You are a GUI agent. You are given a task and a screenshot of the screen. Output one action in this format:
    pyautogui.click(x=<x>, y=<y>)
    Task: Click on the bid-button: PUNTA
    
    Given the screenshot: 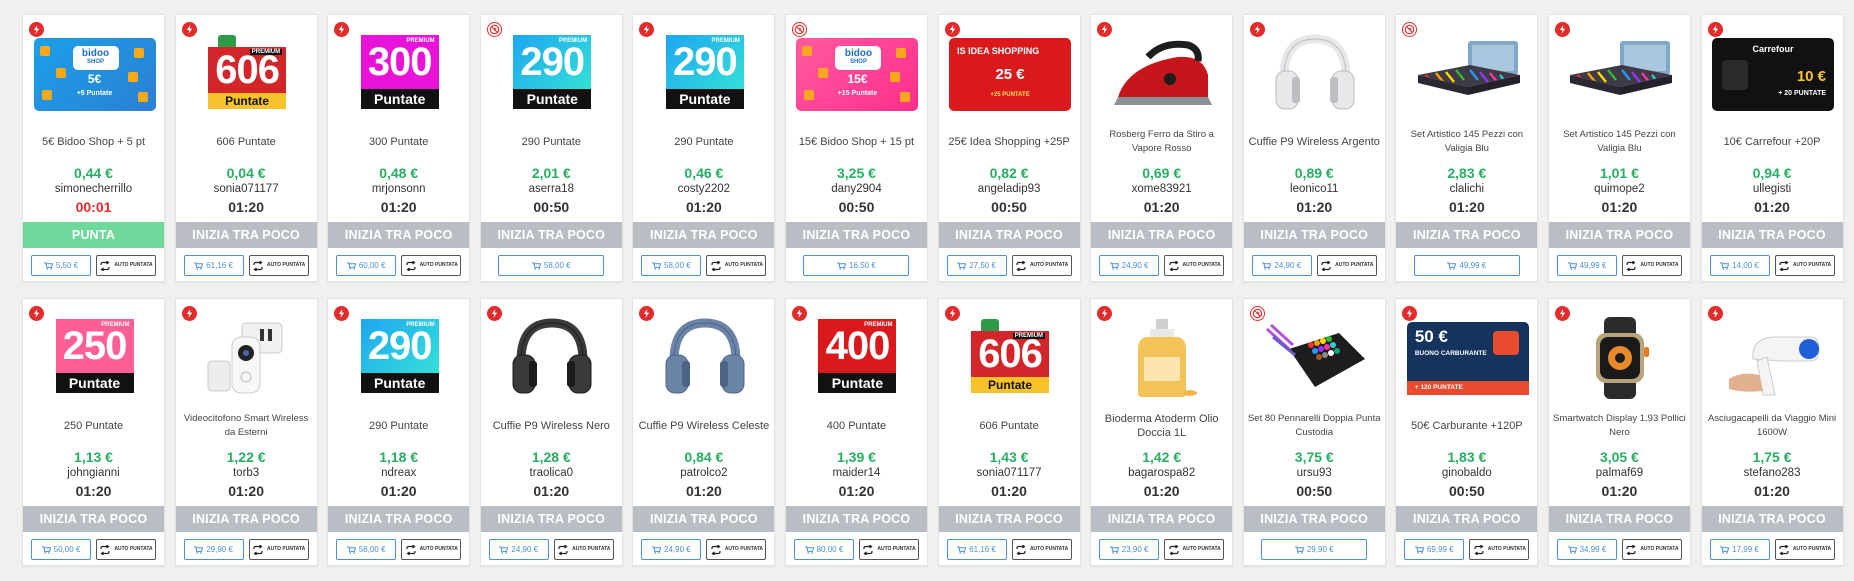 What is the action you would take?
    pyautogui.click(x=93, y=235)
    